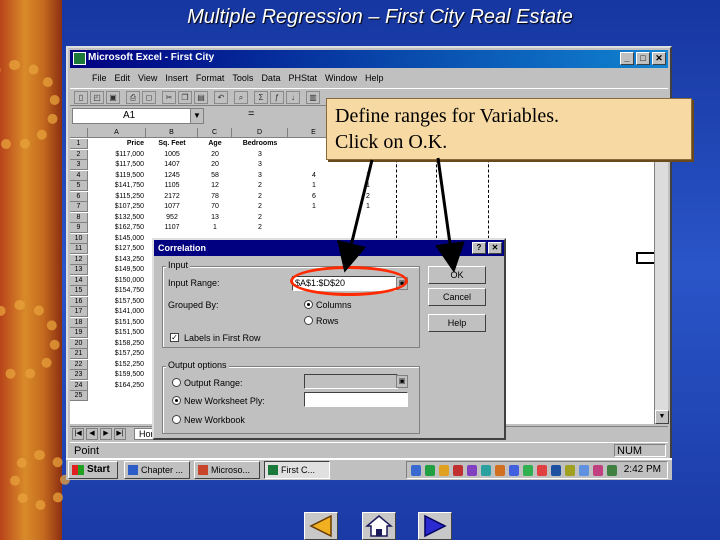 This screenshot has width=720, height=540. Describe the element at coordinates (215, 133) in the screenshot. I see `column-header: C` at that location.